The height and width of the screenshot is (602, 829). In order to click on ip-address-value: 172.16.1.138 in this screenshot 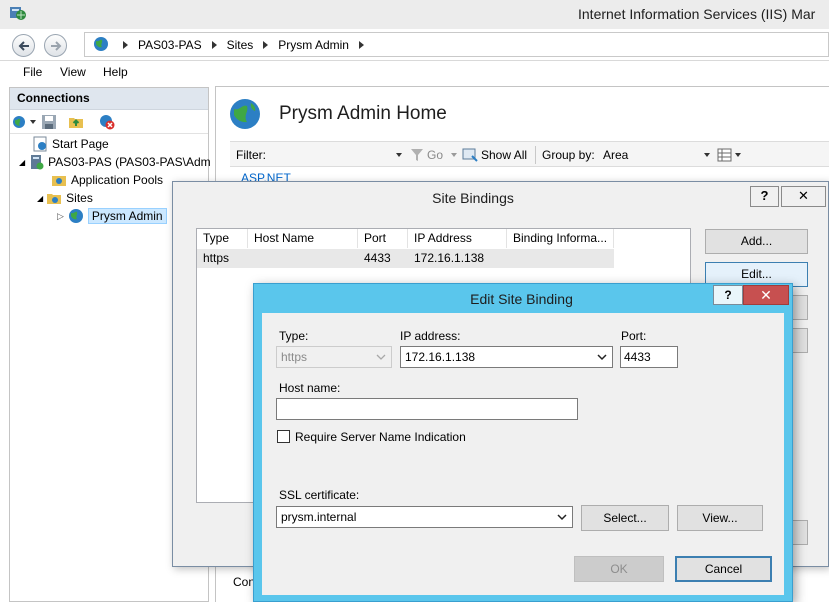, I will do `click(440, 357)`.